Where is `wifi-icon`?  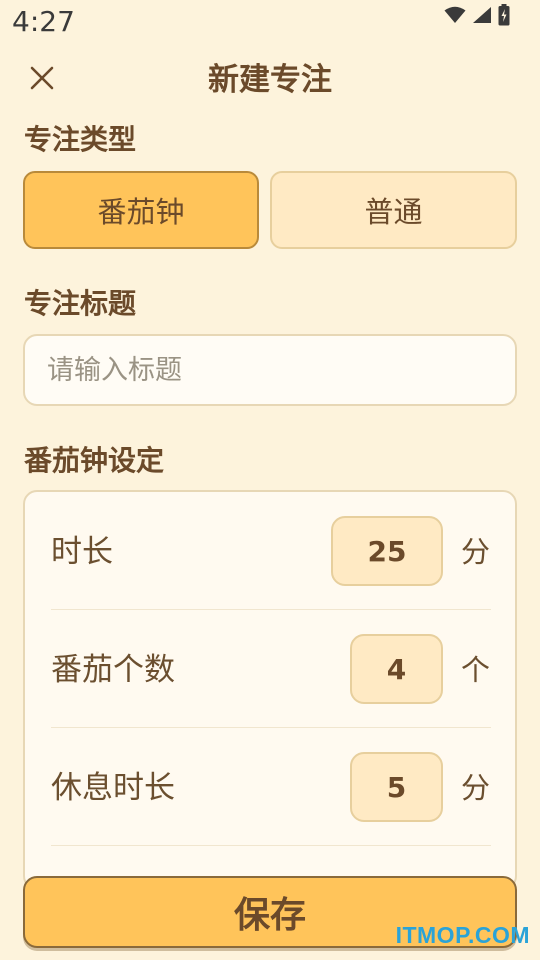 wifi-icon is located at coordinates (455, 17).